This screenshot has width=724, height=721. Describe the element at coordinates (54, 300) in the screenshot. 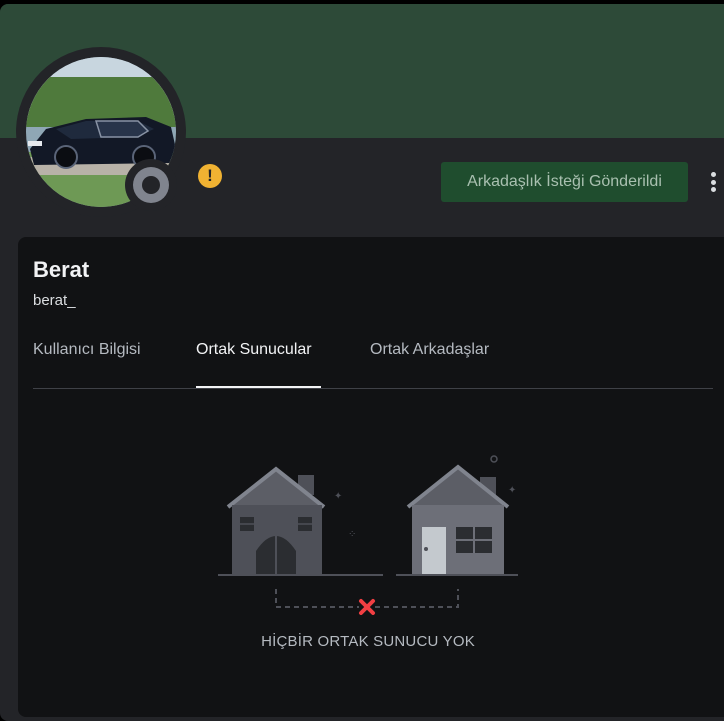

I see `username: berat_` at that location.